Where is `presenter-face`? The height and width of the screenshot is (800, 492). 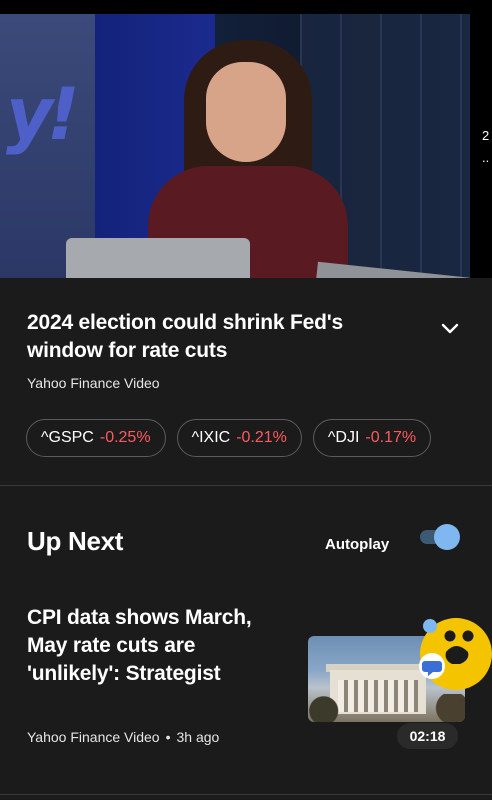 presenter-face is located at coordinates (246, 112).